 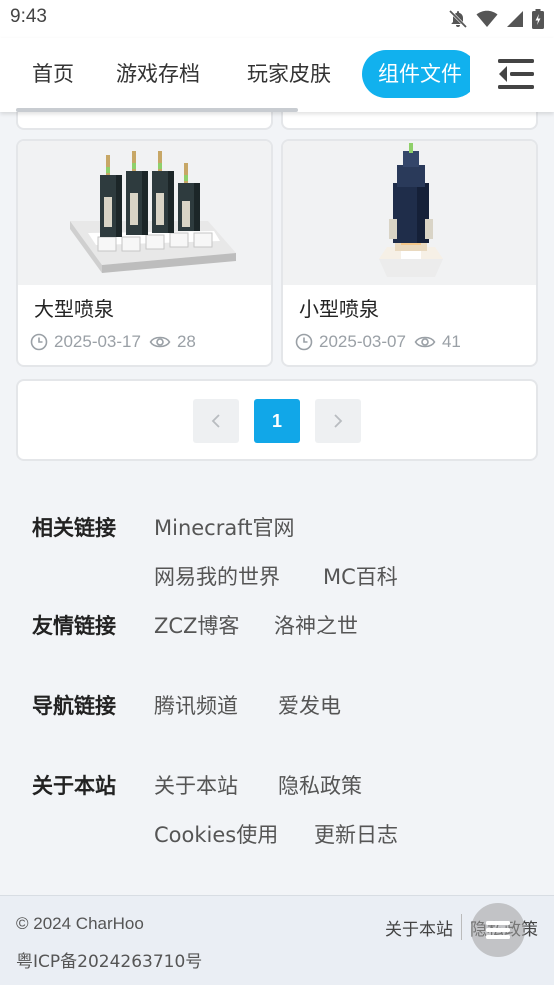 I want to click on link-about: 关于本站, so click(x=196, y=785).